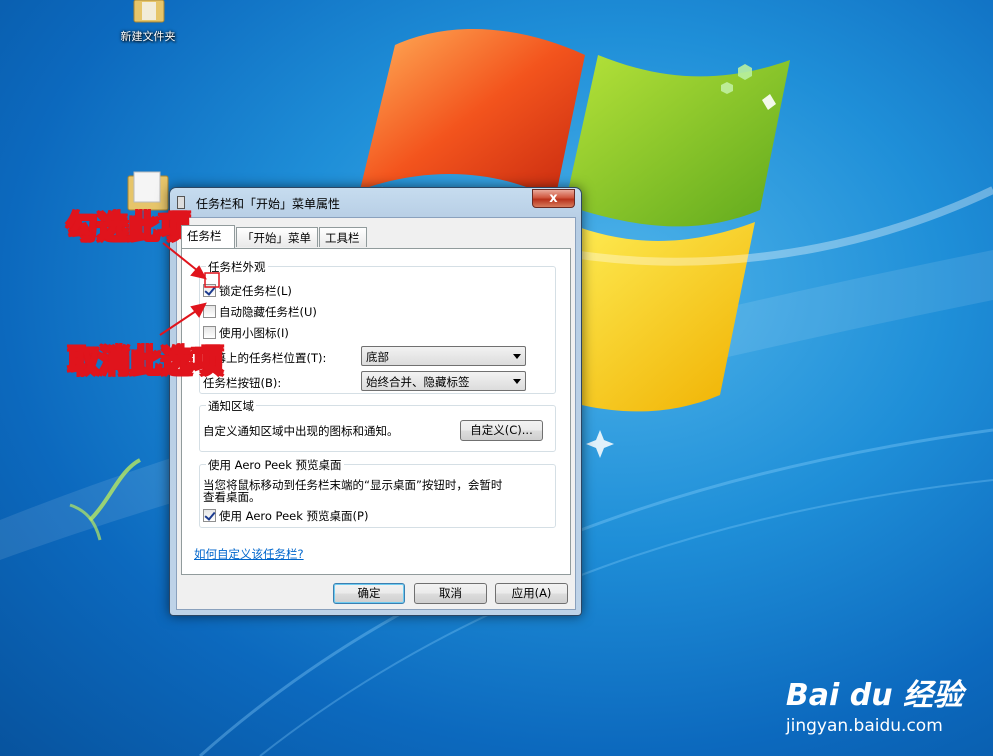  I want to click on baidu-jingyan-watermark: Bai du 经验 jingyan.baidu.com, so click(874, 703).